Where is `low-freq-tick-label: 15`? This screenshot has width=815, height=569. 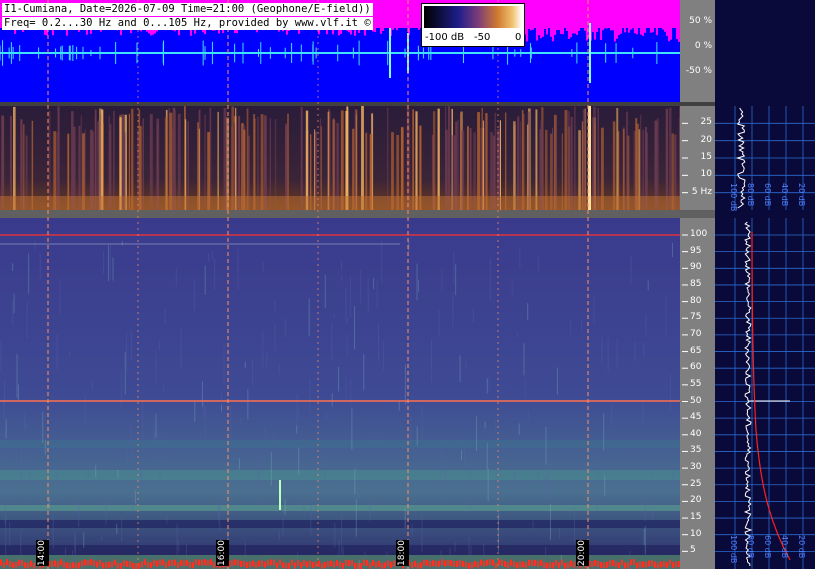
low-freq-tick-label: 15 is located at coordinates (706, 157).